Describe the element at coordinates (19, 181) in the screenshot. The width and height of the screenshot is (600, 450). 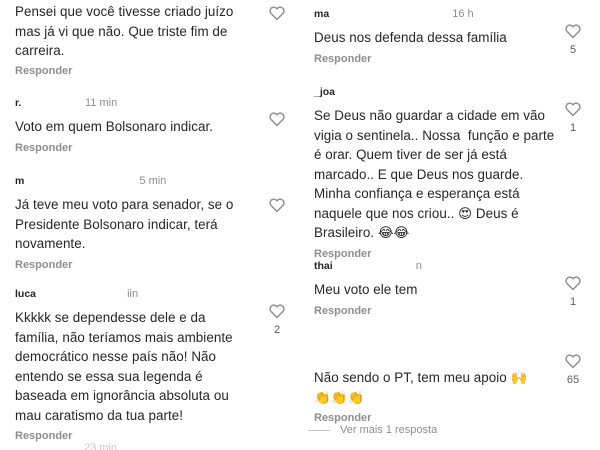
I see `comment-username: m` at that location.